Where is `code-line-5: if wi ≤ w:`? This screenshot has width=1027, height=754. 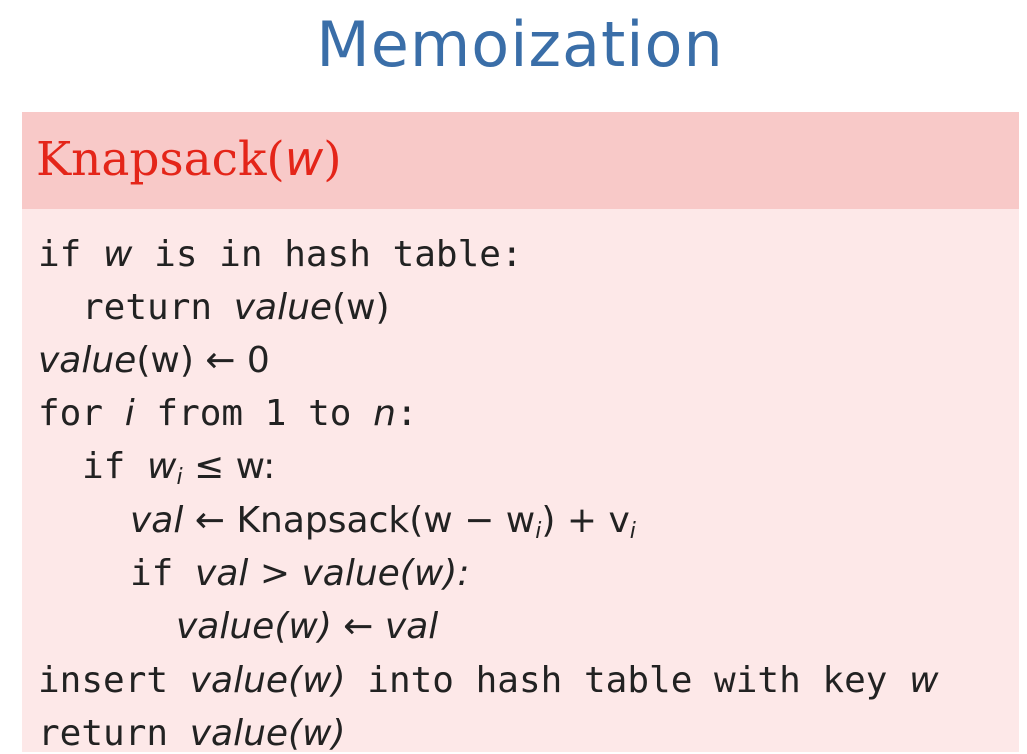
code-line-5: if wi ≤ w: is located at coordinates (178, 468).